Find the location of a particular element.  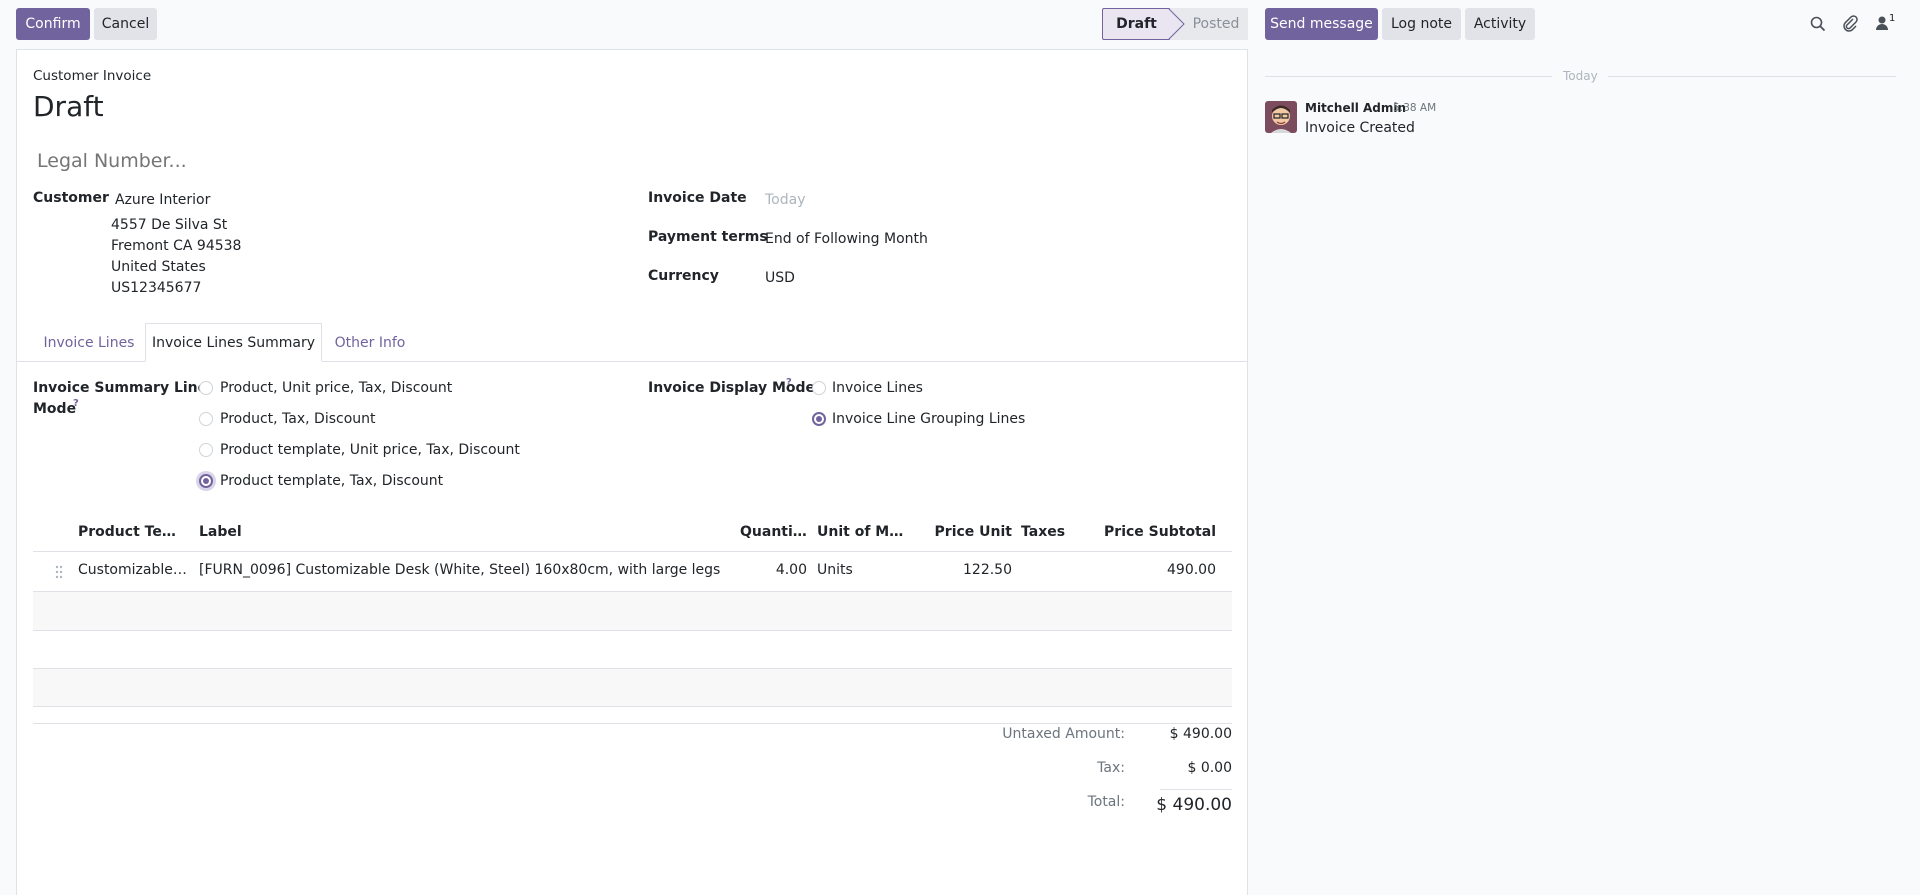

table-header-border is located at coordinates (632, 551).